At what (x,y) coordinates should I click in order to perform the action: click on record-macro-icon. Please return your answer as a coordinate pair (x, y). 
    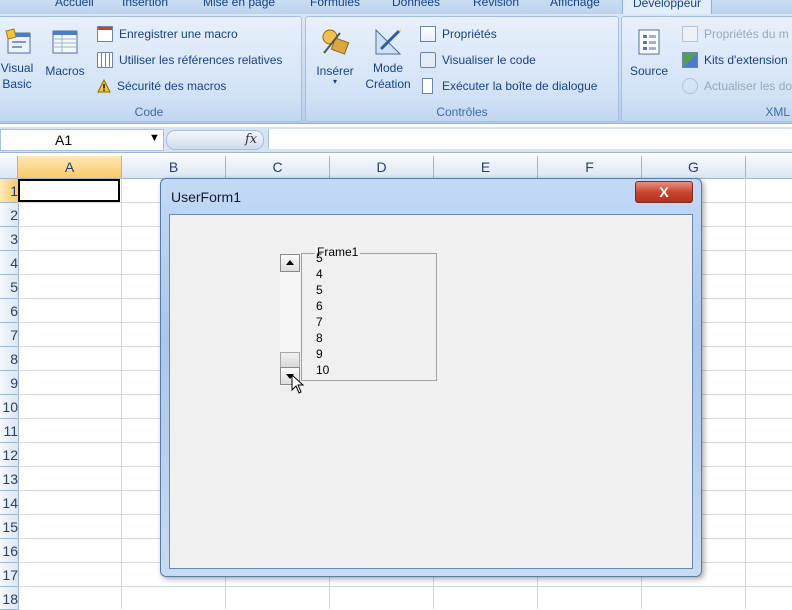
    Looking at the image, I should click on (105, 34).